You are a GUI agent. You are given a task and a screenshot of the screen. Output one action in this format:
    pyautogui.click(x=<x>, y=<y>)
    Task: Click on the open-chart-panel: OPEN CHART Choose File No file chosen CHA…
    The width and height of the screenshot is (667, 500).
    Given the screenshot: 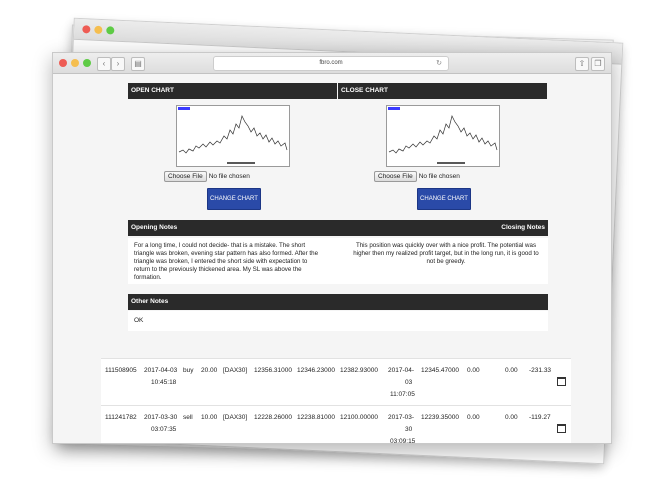 What is the action you would take?
    pyautogui.click(x=232, y=146)
    